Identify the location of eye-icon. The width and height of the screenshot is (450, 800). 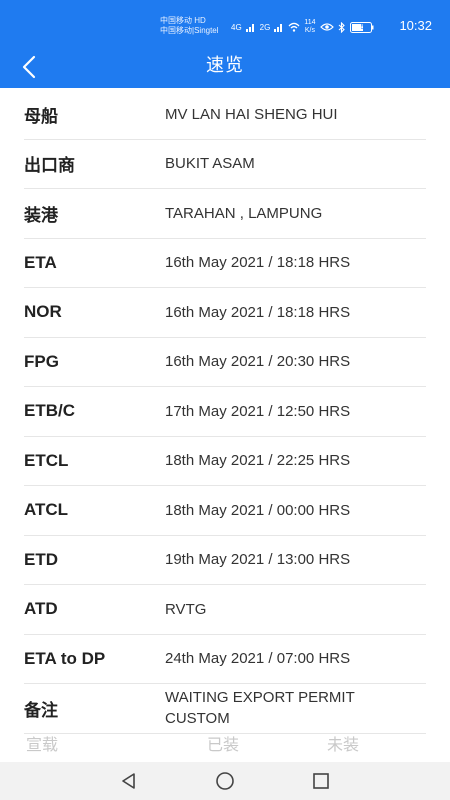
(326, 27).